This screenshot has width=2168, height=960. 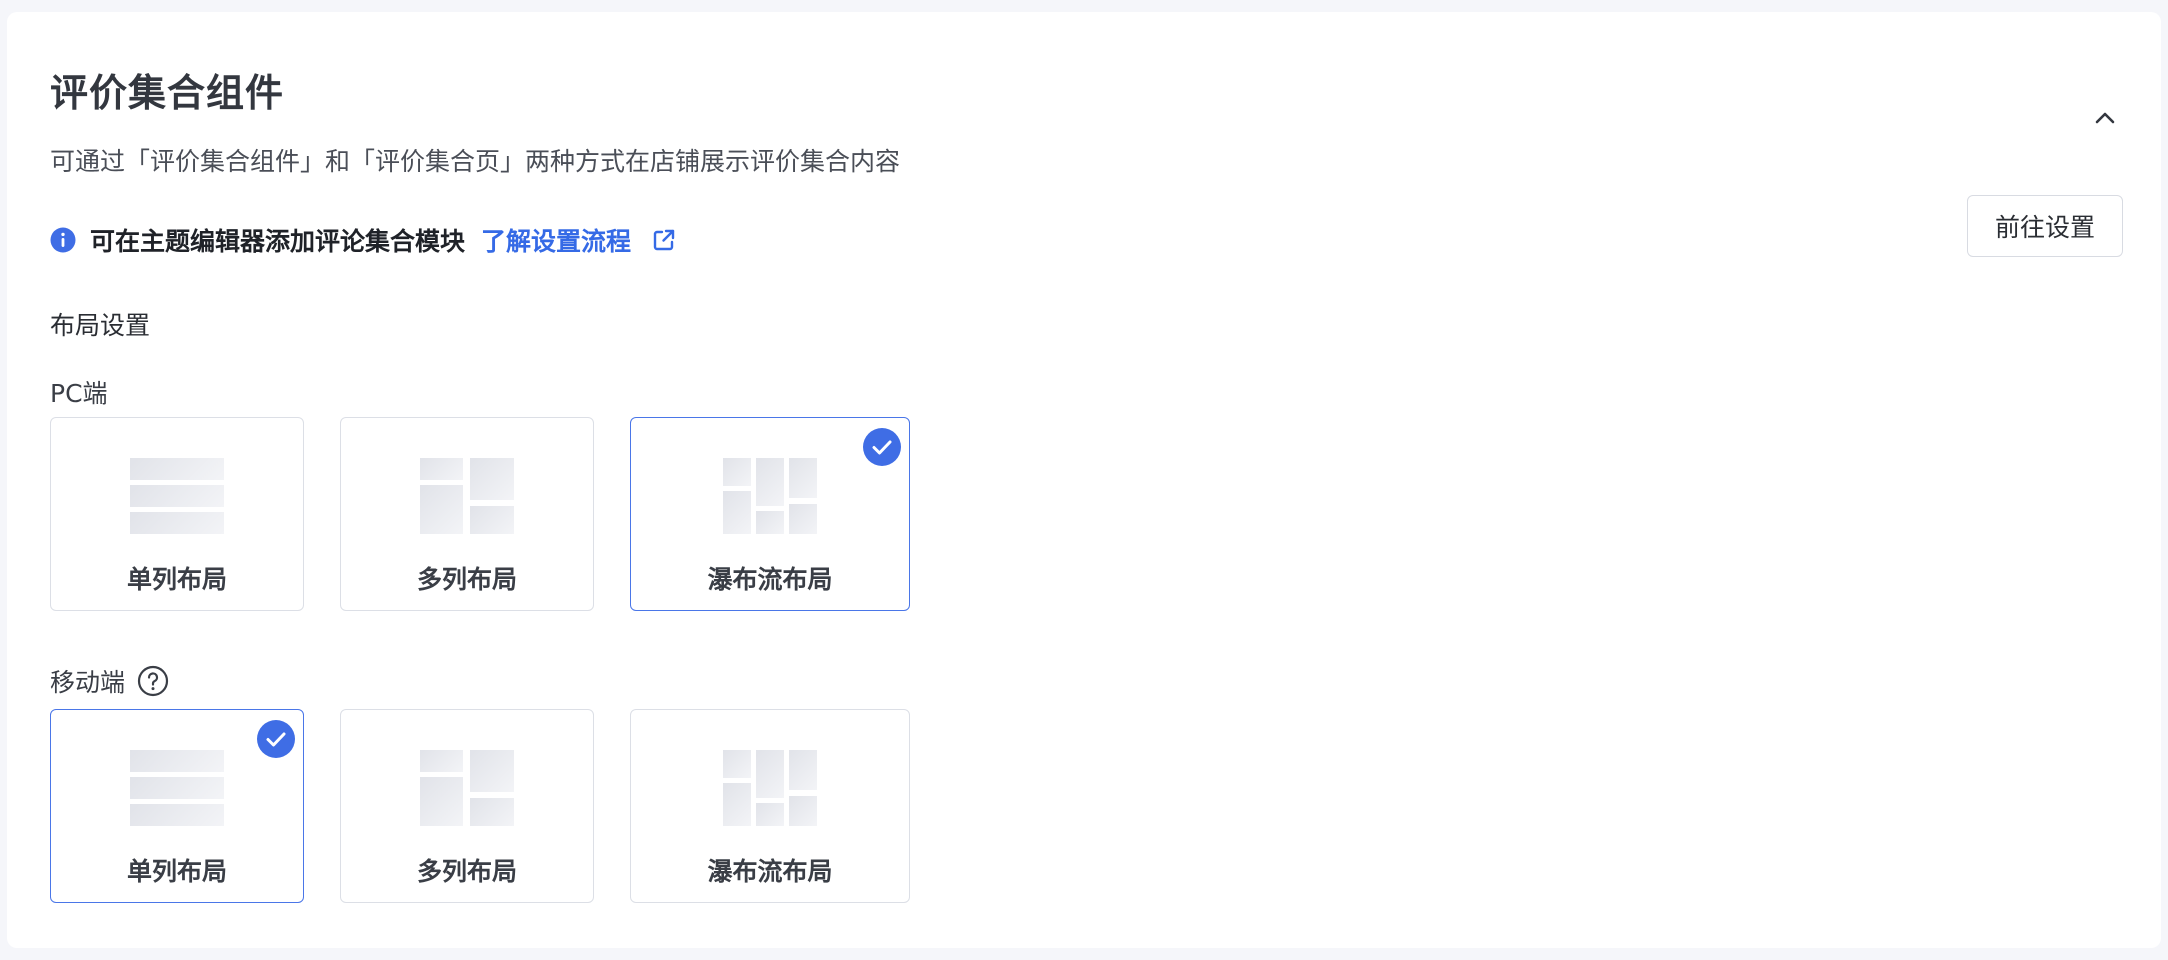 I want to click on pc-option-single: 单列布局, so click(x=177, y=514).